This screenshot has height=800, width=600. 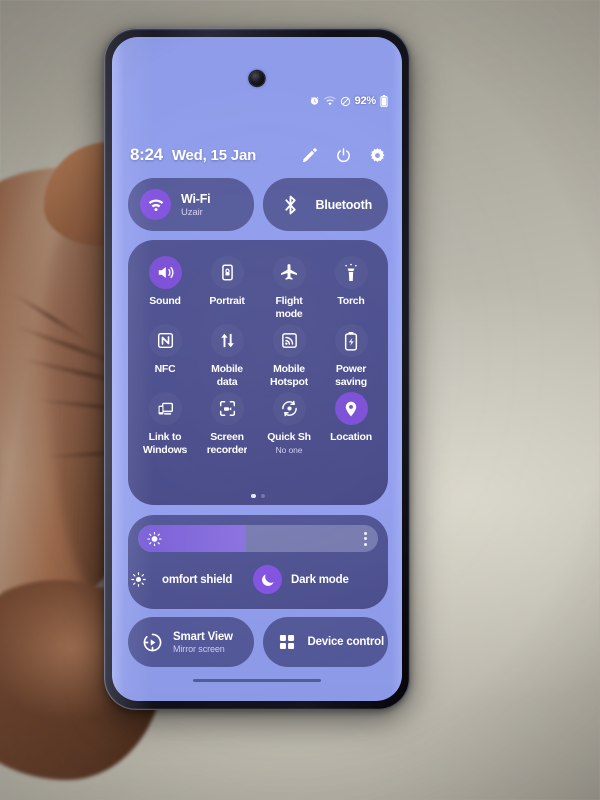 What do you see at coordinates (165, 272) in the screenshot?
I see `speaker-icon` at bounding box center [165, 272].